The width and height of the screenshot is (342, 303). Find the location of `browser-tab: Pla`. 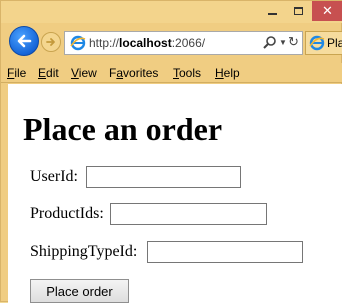

browser-tab: Pla is located at coordinates (323, 43).